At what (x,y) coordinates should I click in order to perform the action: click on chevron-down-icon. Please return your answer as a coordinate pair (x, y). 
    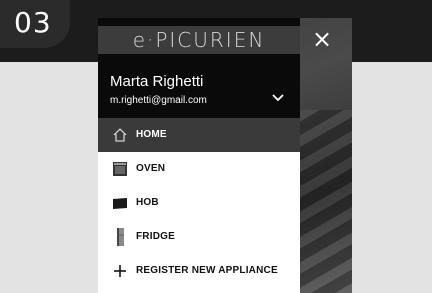
    Looking at the image, I should click on (278, 98).